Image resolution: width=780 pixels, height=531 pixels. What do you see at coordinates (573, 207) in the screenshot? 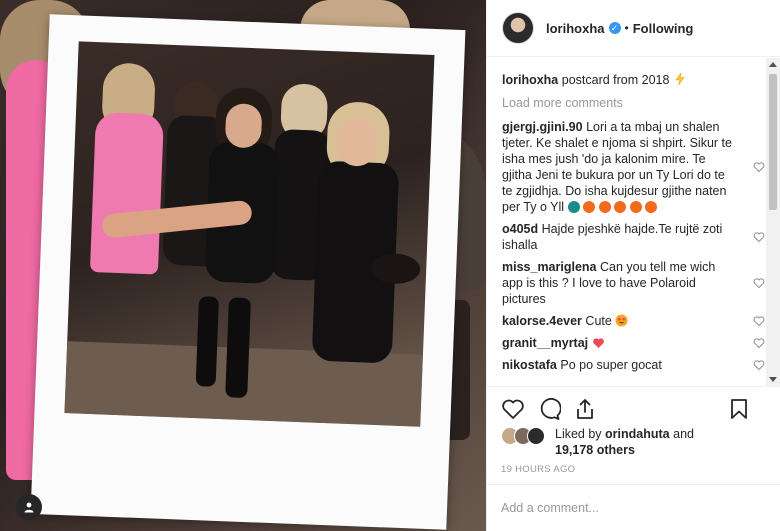
I see `globe-emoji-icon` at bounding box center [573, 207].